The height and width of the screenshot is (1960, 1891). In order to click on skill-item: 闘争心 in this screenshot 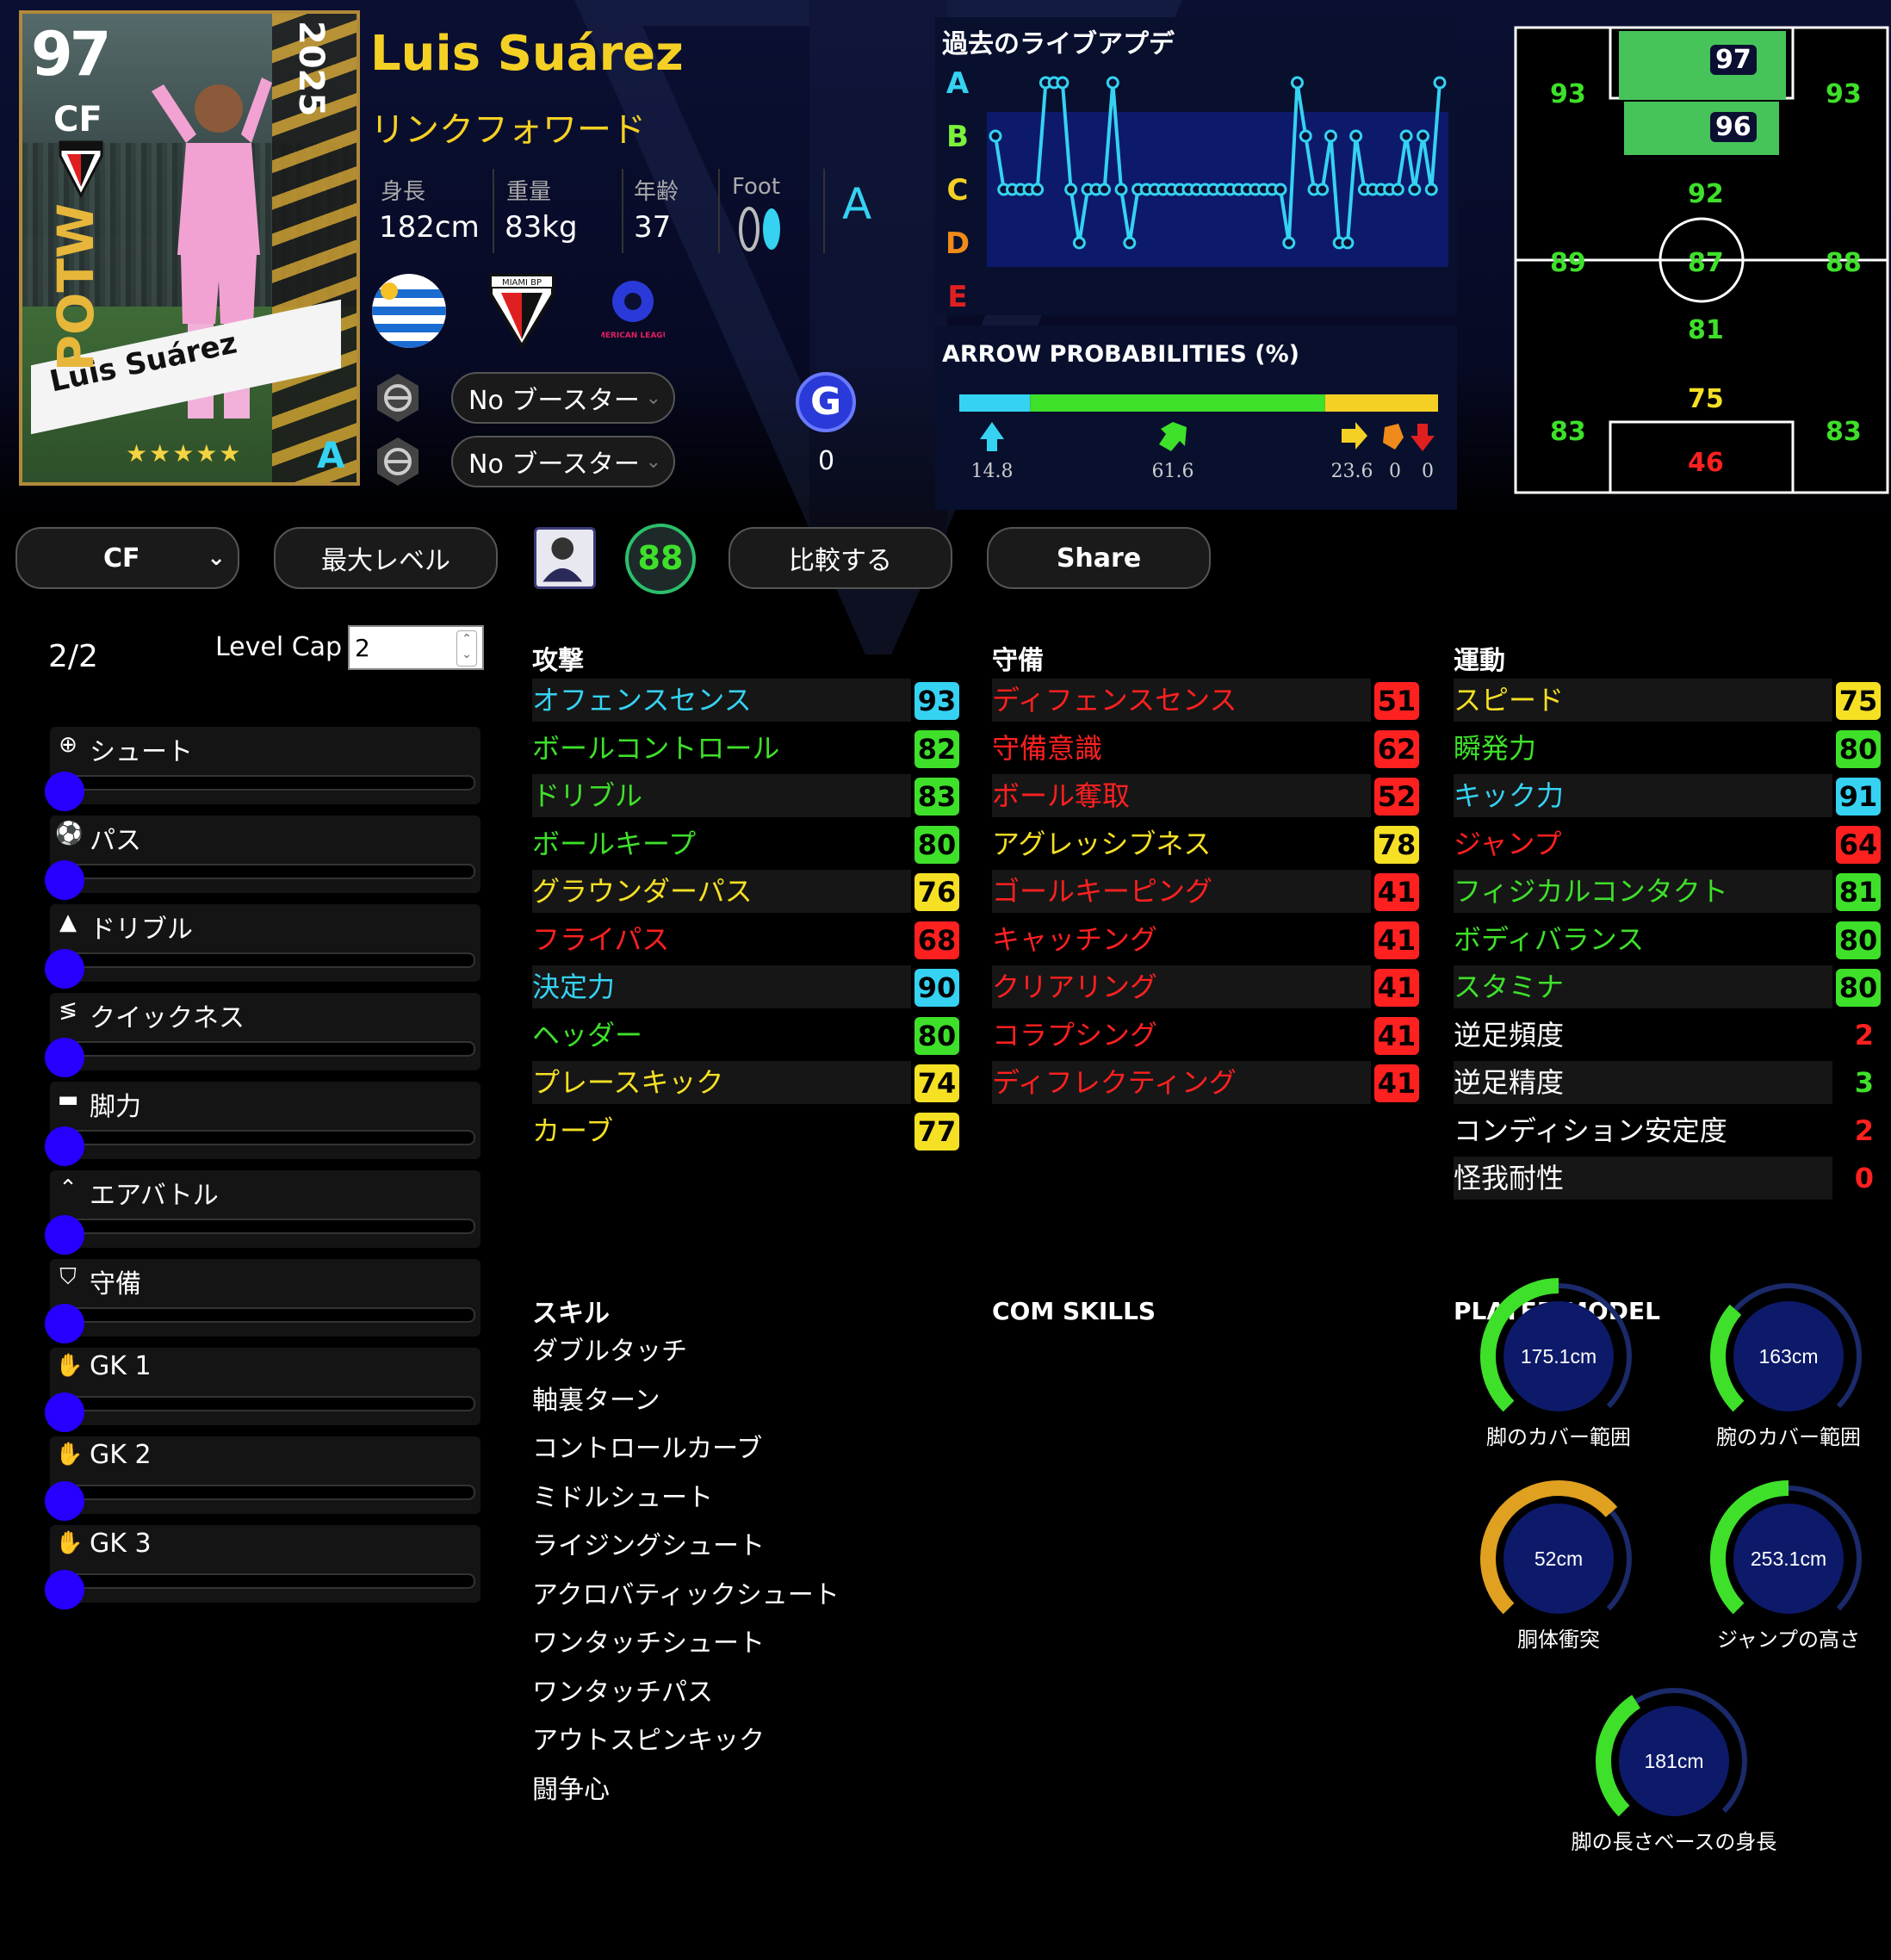, I will do `click(571, 1789)`.